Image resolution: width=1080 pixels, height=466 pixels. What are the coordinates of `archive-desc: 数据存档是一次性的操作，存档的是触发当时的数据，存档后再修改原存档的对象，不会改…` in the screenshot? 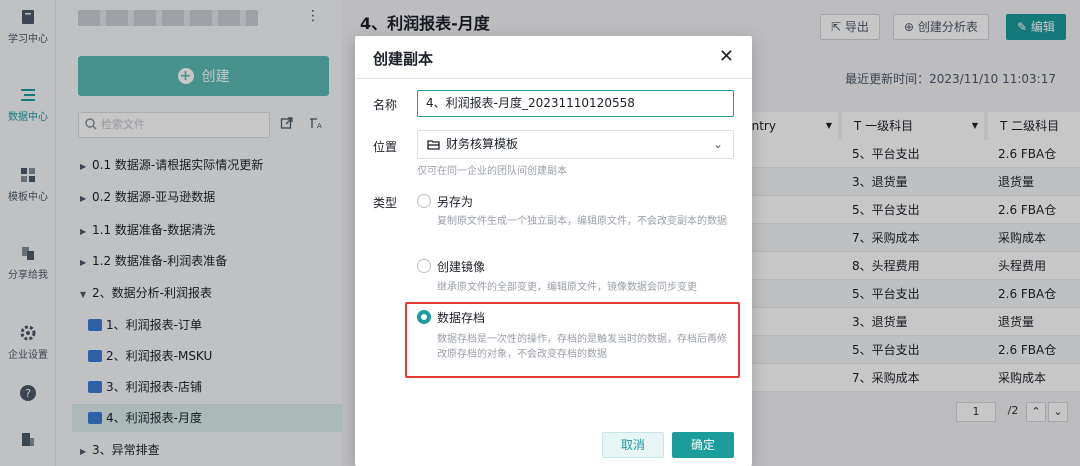 It's located at (582, 347).